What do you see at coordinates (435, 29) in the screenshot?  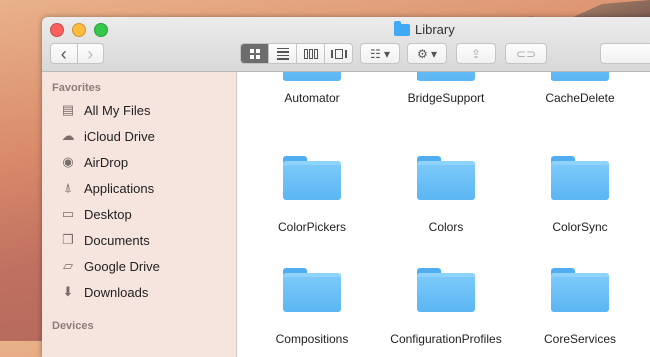 I see `window-title-label: Library` at bounding box center [435, 29].